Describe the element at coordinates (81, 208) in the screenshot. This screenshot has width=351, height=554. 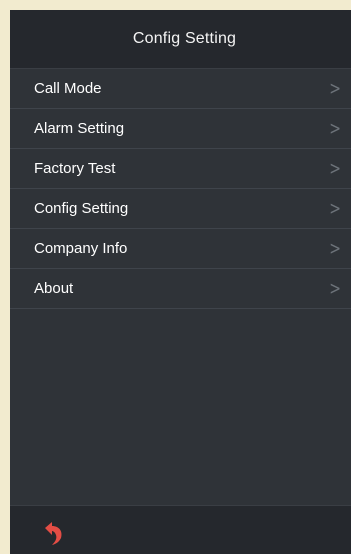
I see `menu-item-label: Config Setting` at that location.